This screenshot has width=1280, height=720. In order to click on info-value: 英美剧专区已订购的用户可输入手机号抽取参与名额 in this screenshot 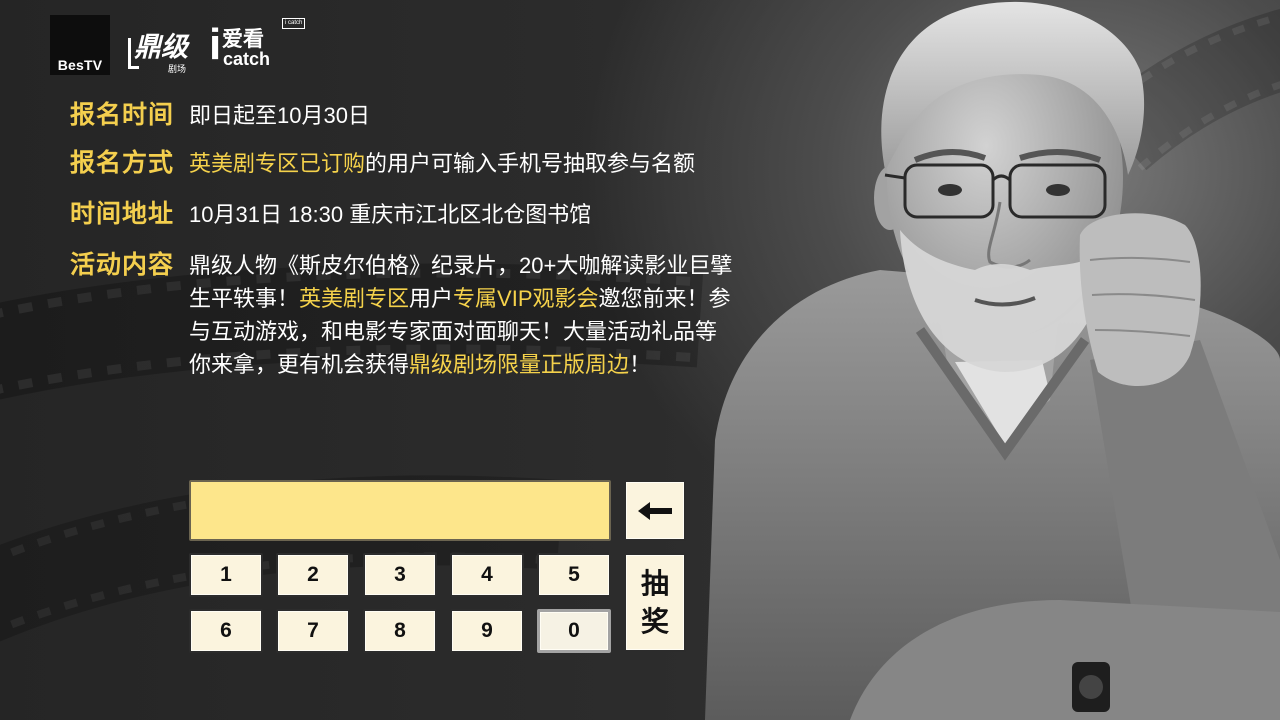, I will do `click(442, 163)`.